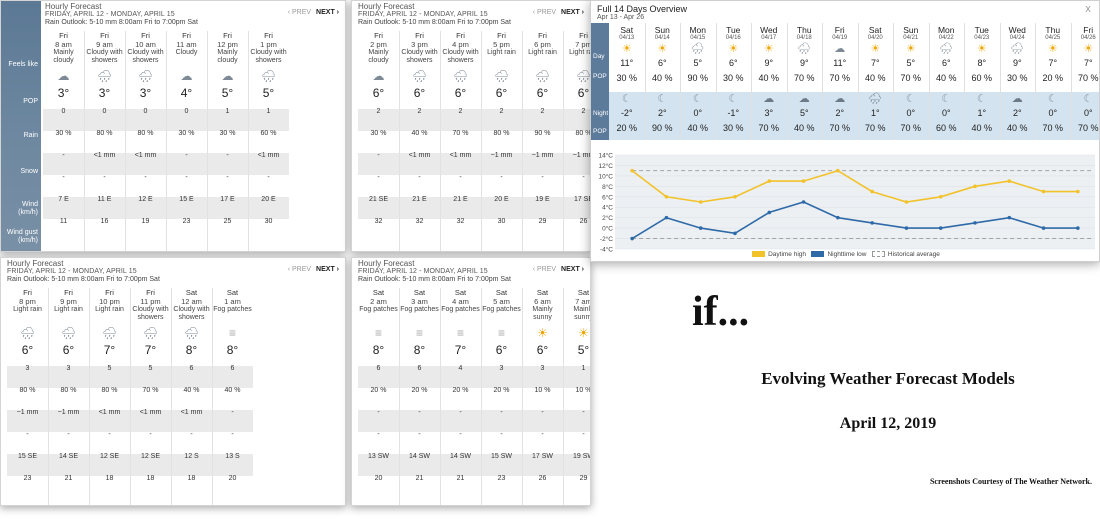 This screenshot has width=1100, height=521. Describe the element at coordinates (804, 38) in the screenshot. I see `overview-date: 04/18` at that location.